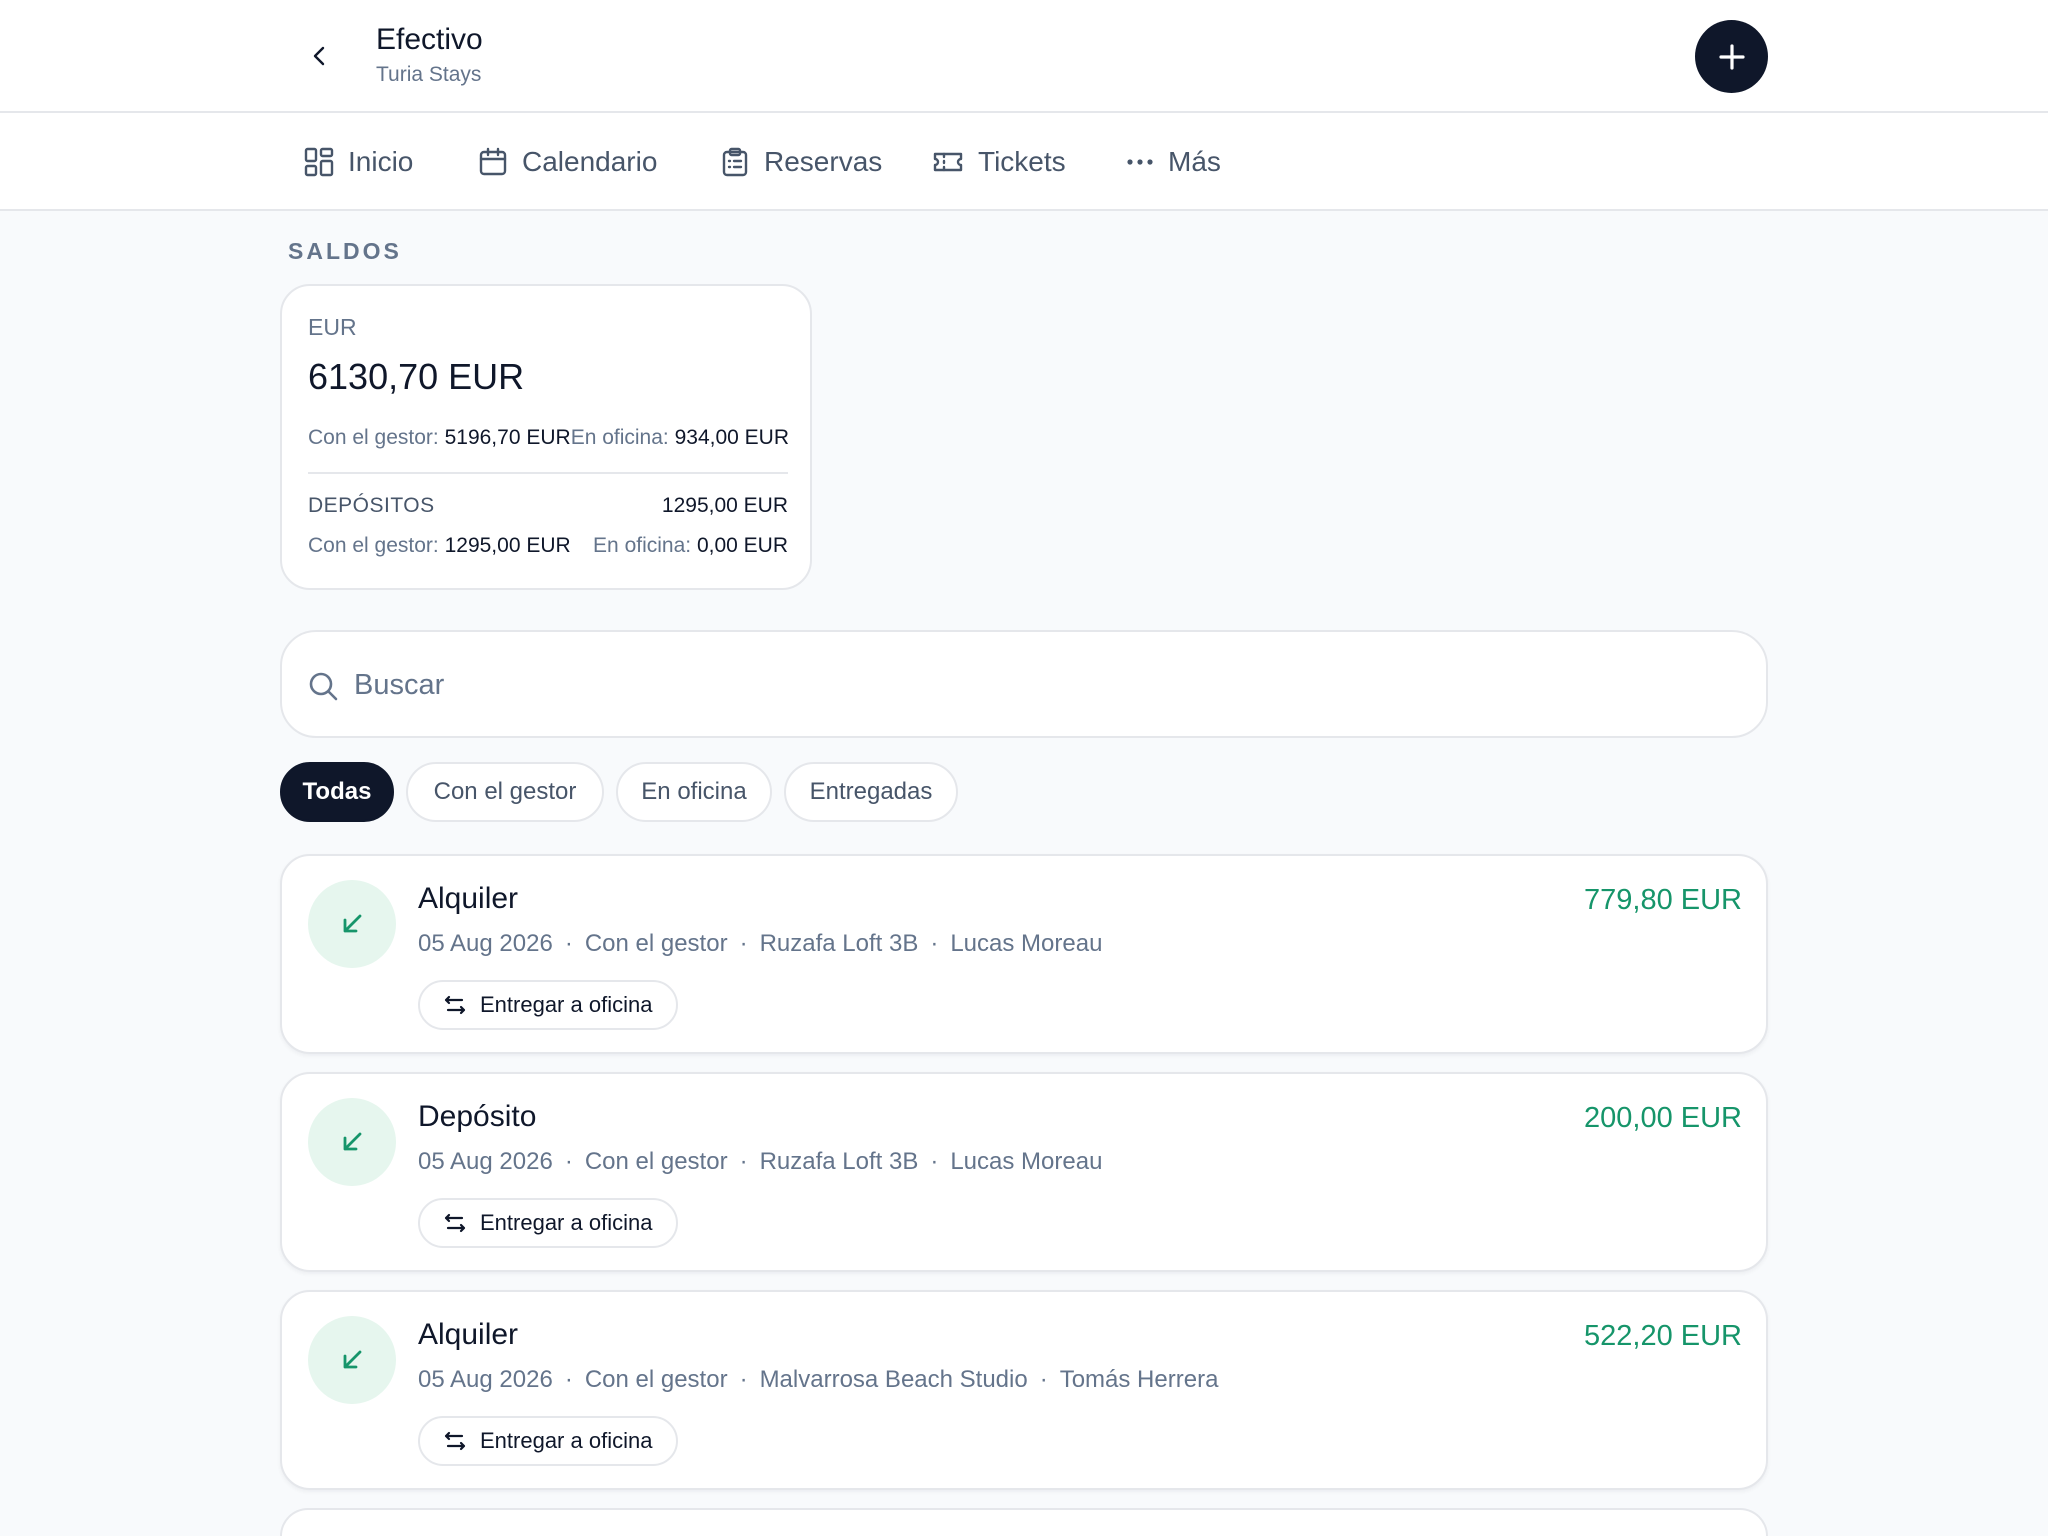 This screenshot has height=1536, width=2048. I want to click on transaction-amount: 522,20 EUR, so click(1663, 1336).